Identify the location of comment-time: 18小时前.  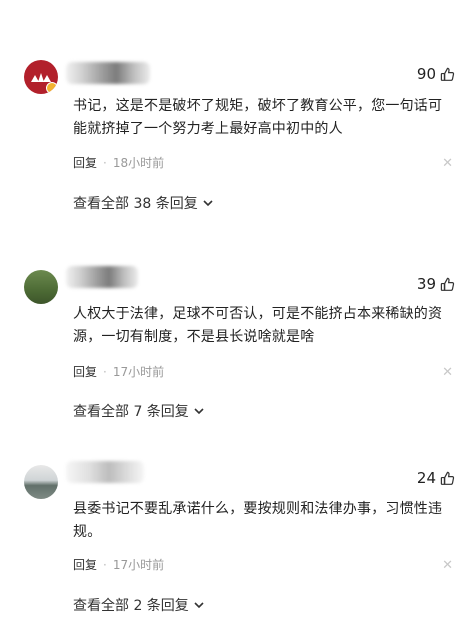
(138, 163).